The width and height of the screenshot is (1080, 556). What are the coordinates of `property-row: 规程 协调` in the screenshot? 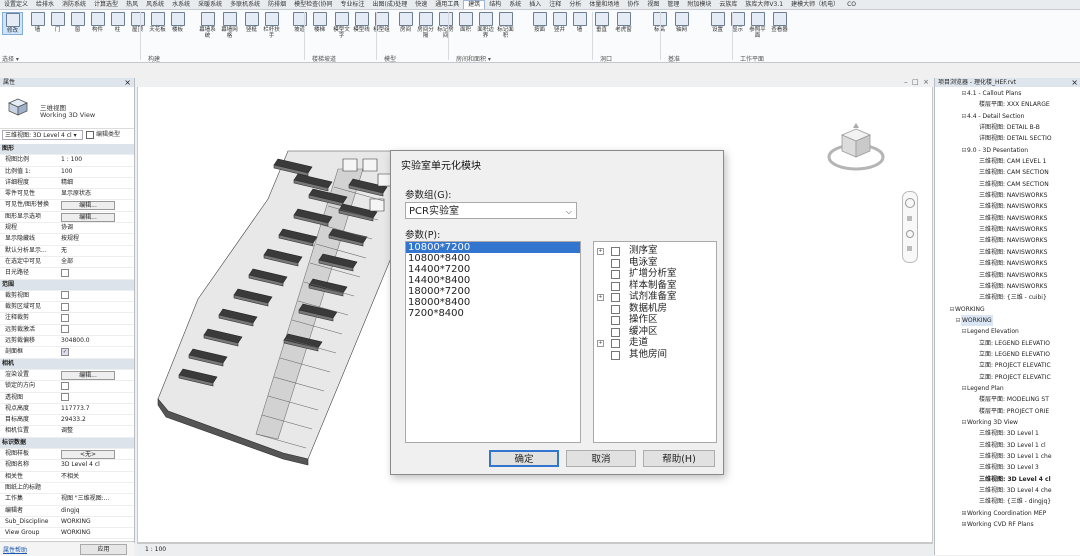 It's located at (67, 229).